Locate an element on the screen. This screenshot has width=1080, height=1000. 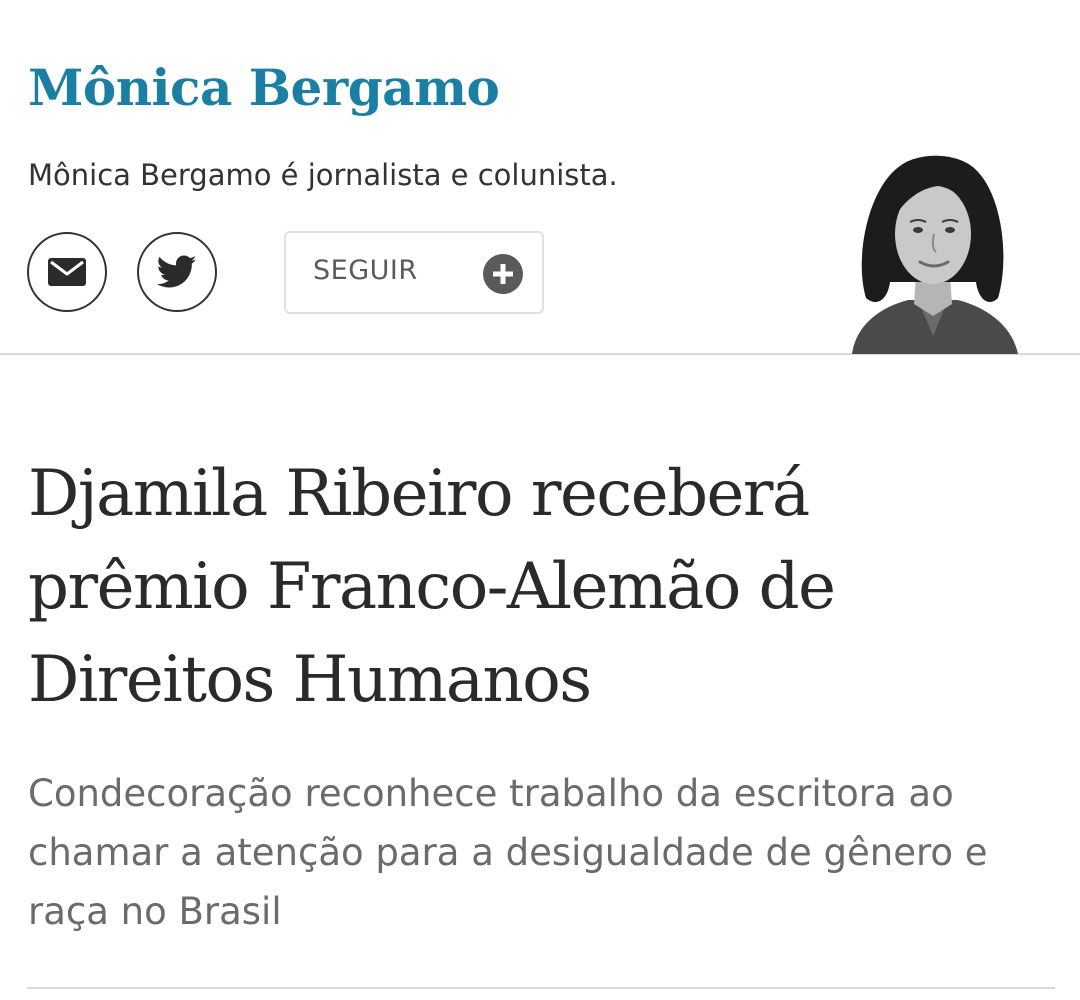
email-button is located at coordinates (67, 272).